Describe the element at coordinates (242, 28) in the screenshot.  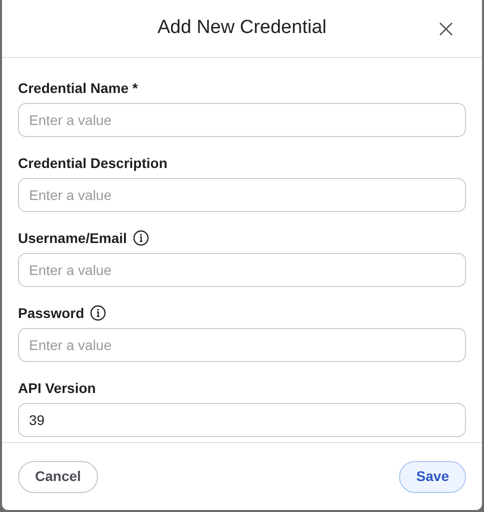
I see `dialog-title: Add New Credential` at that location.